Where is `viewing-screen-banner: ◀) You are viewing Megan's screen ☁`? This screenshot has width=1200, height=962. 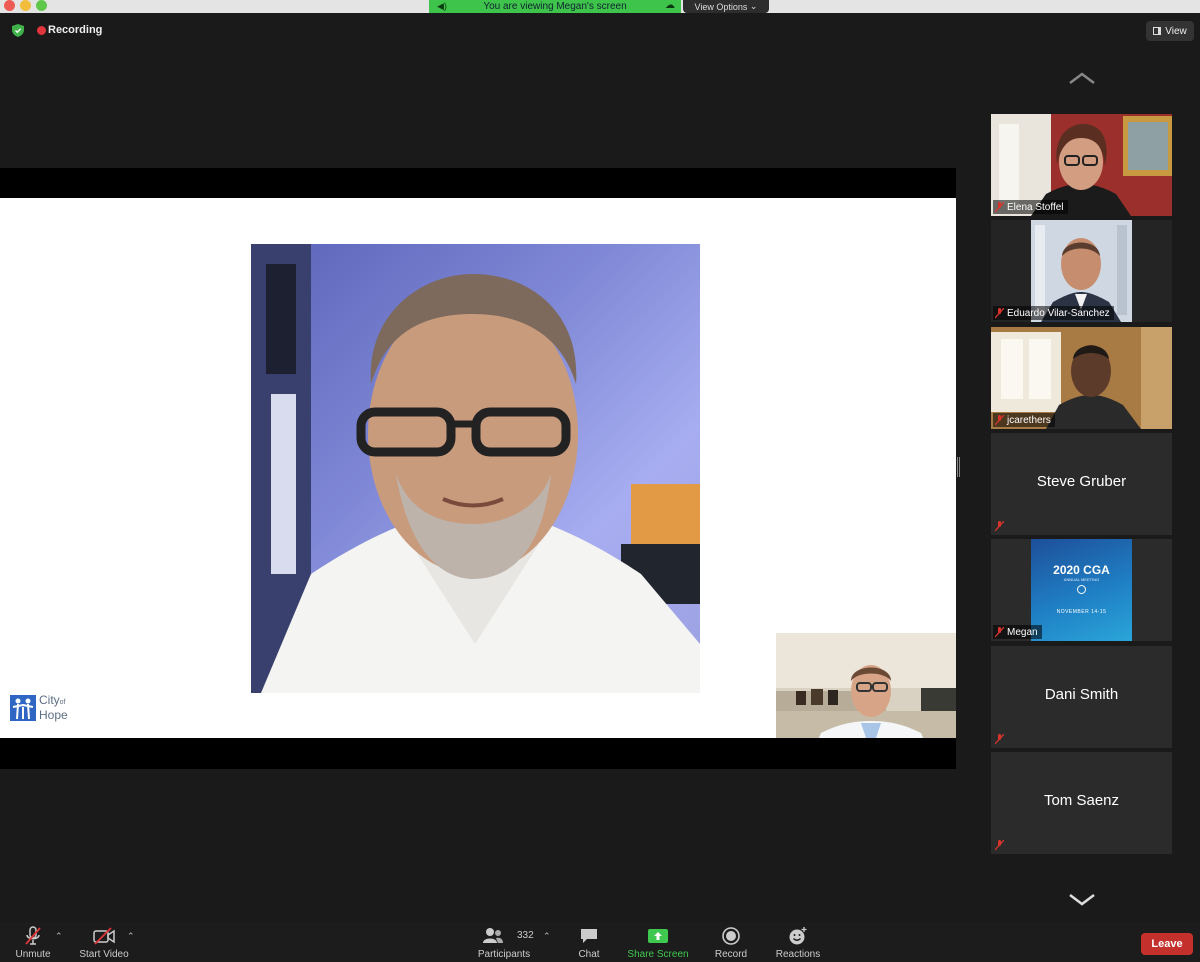 viewing-screen-banner: ◀) You are viewing Megan's screen ☁ is located at coordinates (555, 6).